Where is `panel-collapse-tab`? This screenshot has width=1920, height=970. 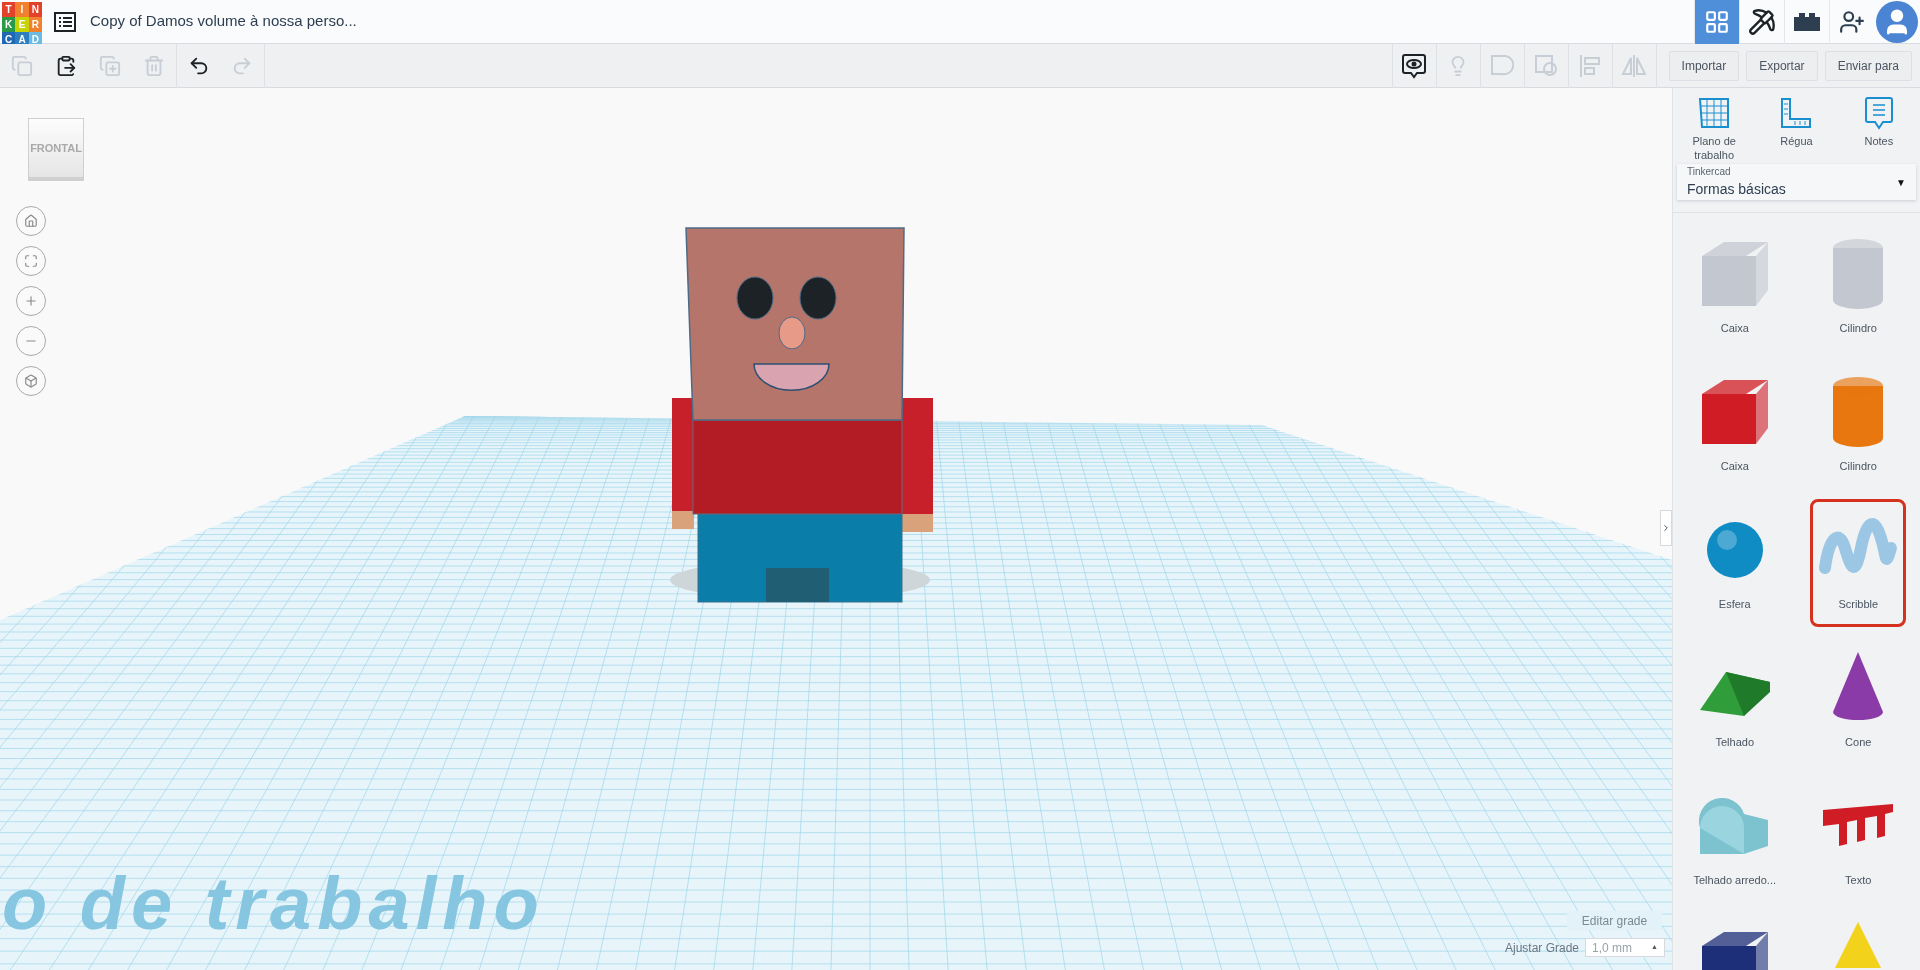 panel-collapse-tab is located at coordinates (1666, 528).